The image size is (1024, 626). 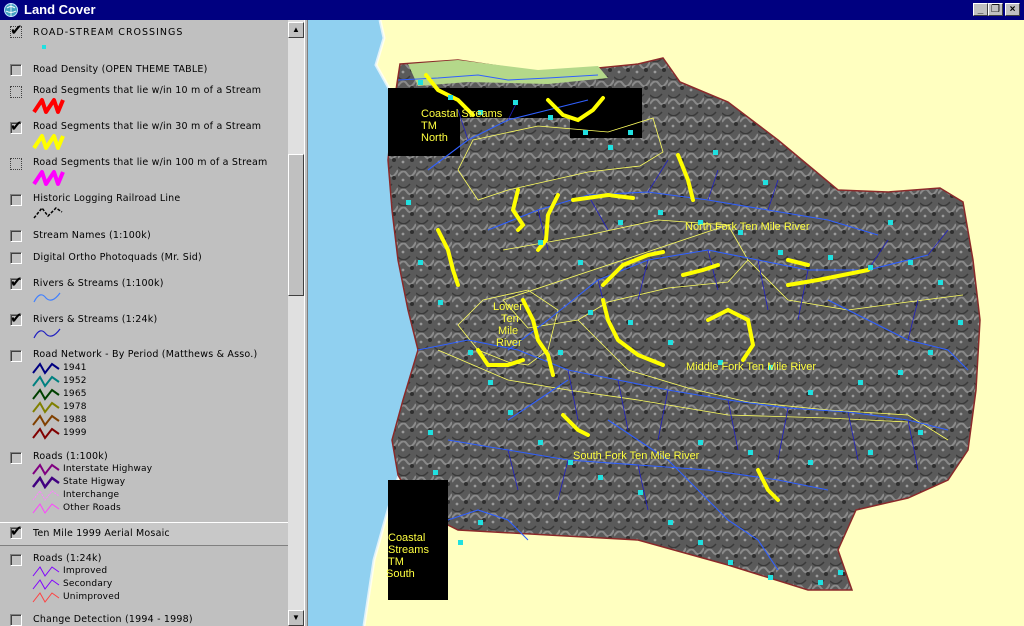 What do you see at coordinates (113, 619) in the screenshot?
I see `layer-label: Change Detection (1994 - 1998)` at bounding box center [113, 619].